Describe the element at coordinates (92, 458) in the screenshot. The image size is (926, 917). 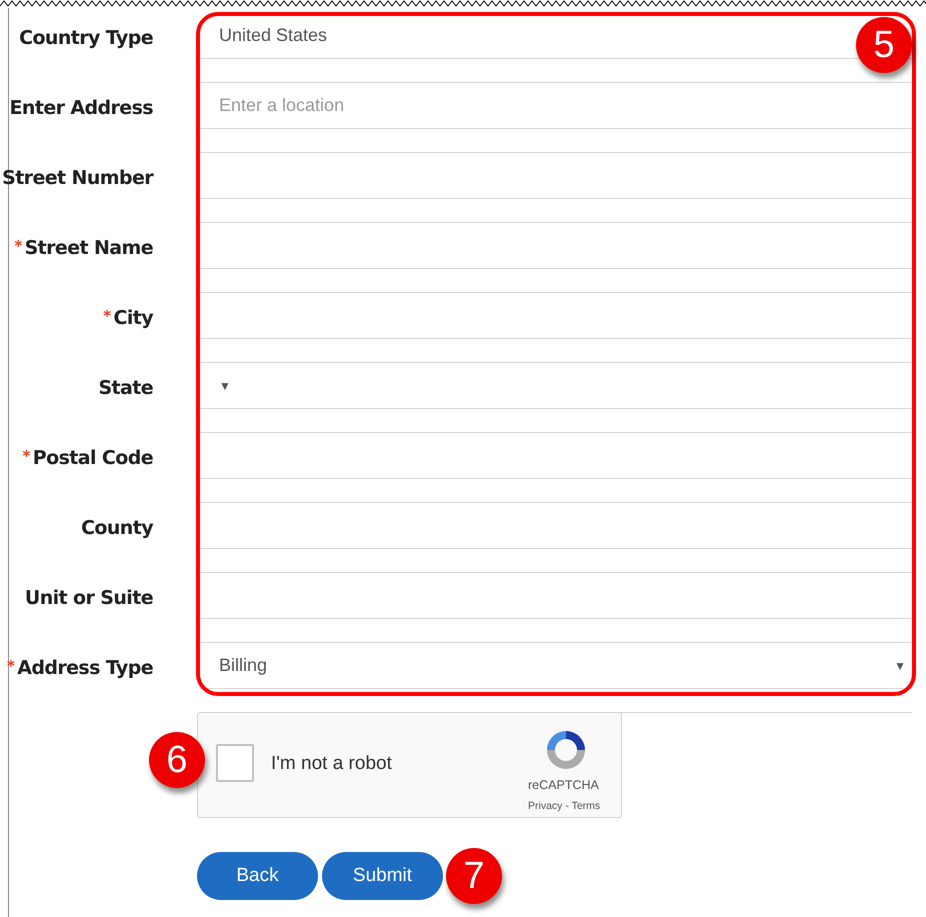
I see `field-label: Postal Code` at that location.